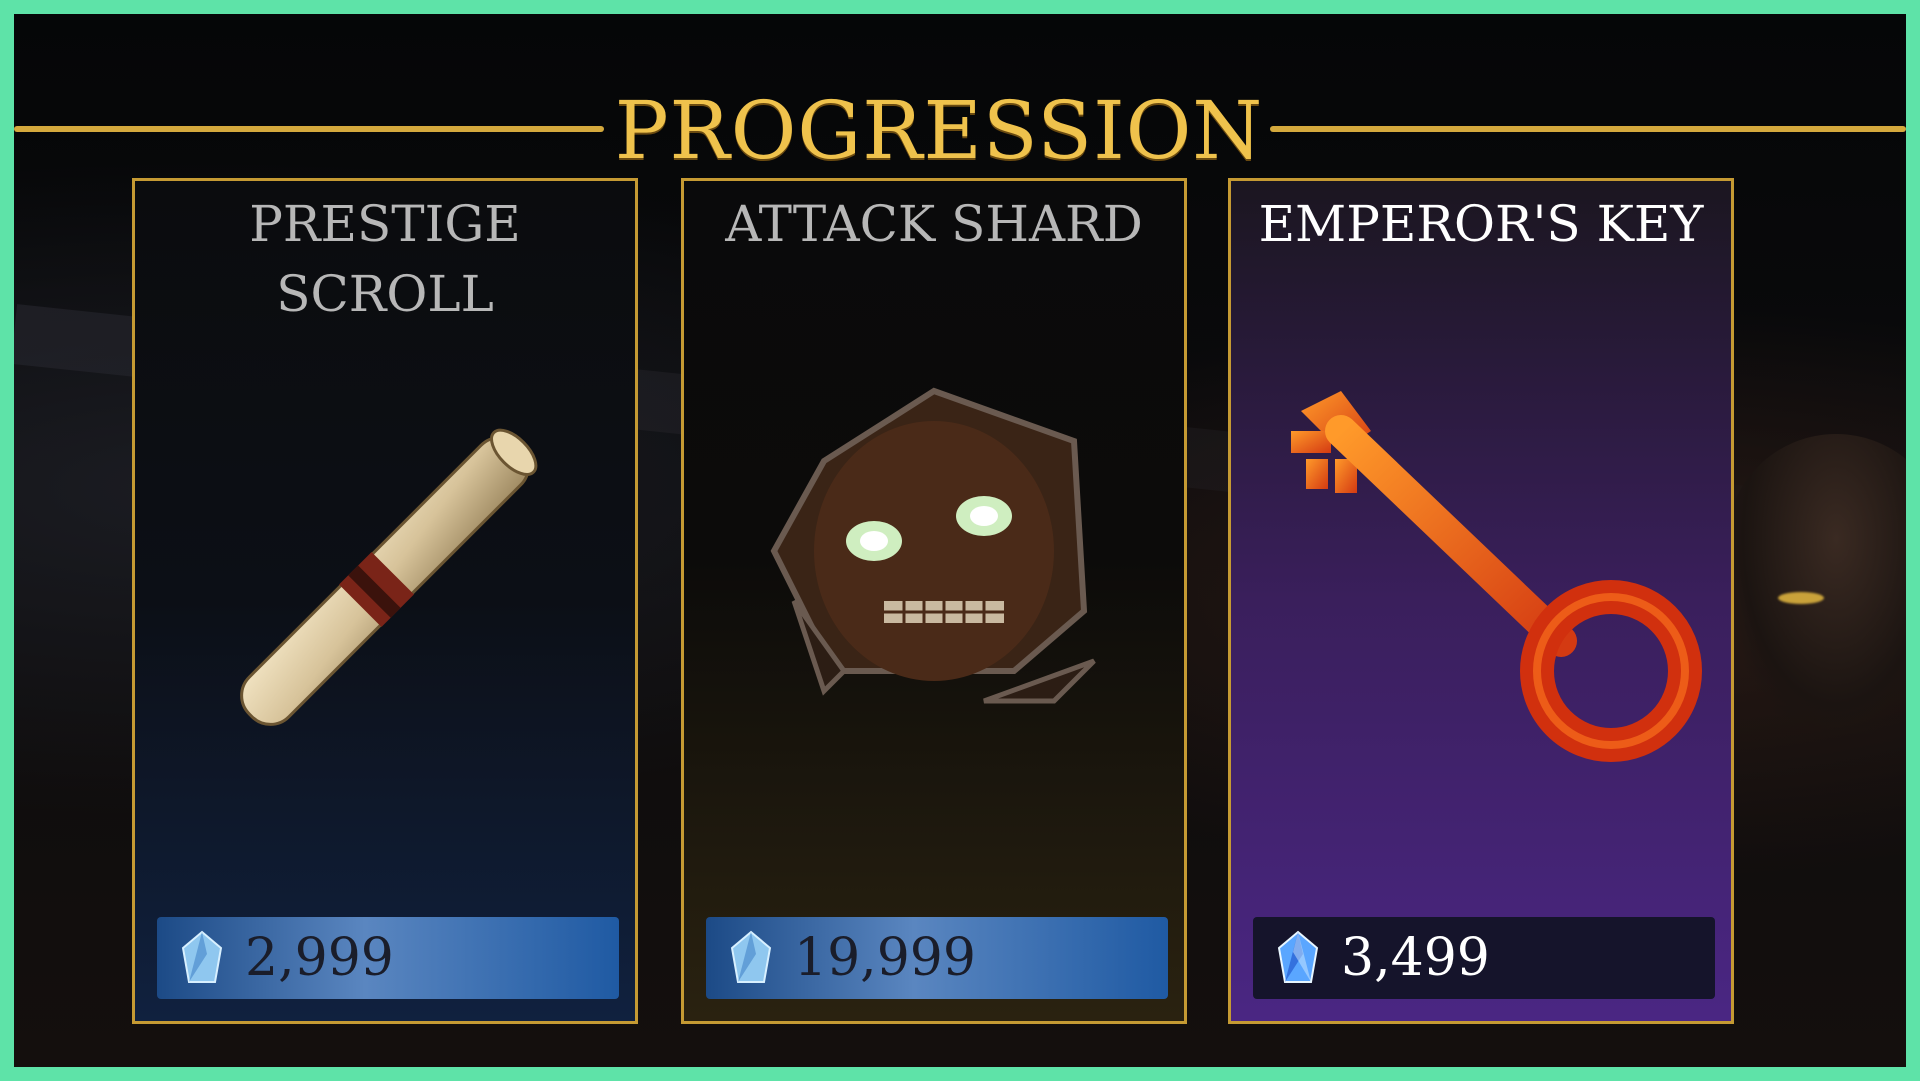 This screenshot has width=1920, height=1081. Describe the element at coordinates (309, 129) in the screenshot. I see `header-divider-left` at that location.